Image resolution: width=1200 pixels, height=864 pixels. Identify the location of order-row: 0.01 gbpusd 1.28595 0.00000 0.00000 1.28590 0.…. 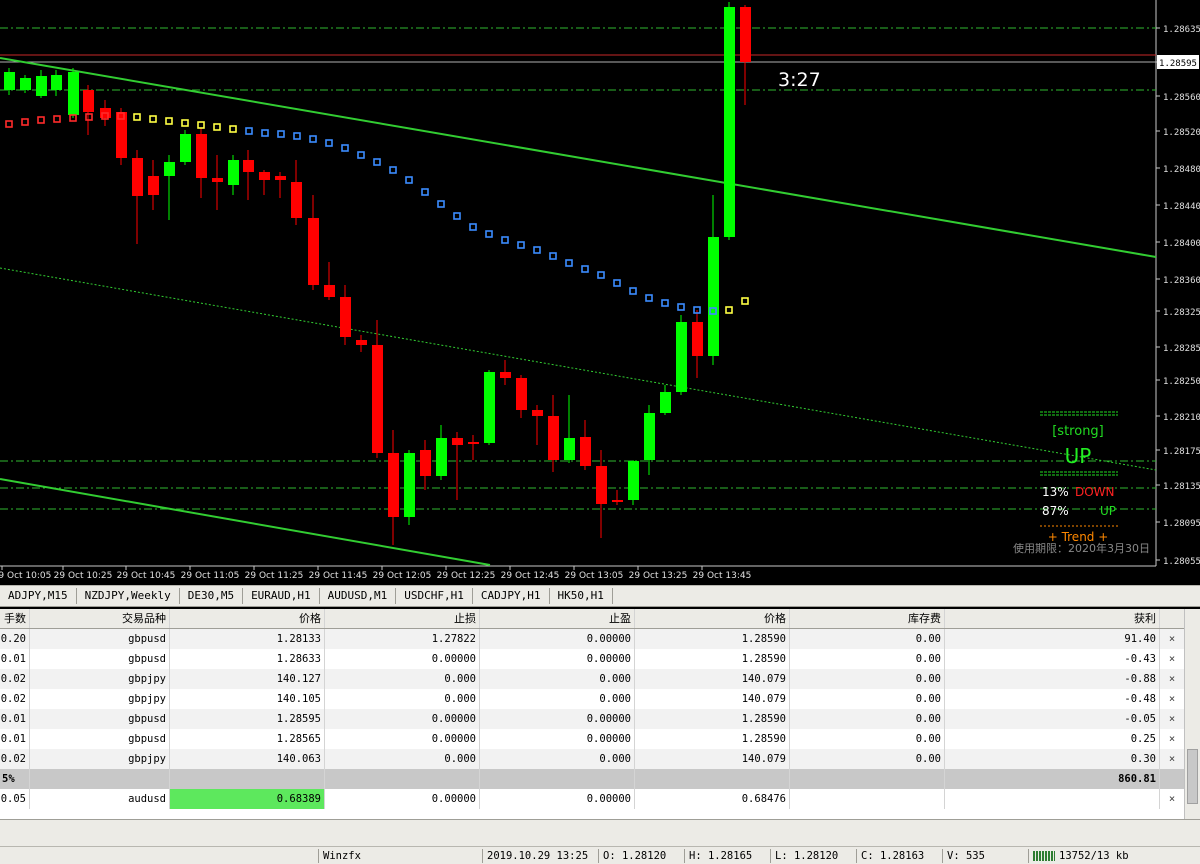
(592, 719).